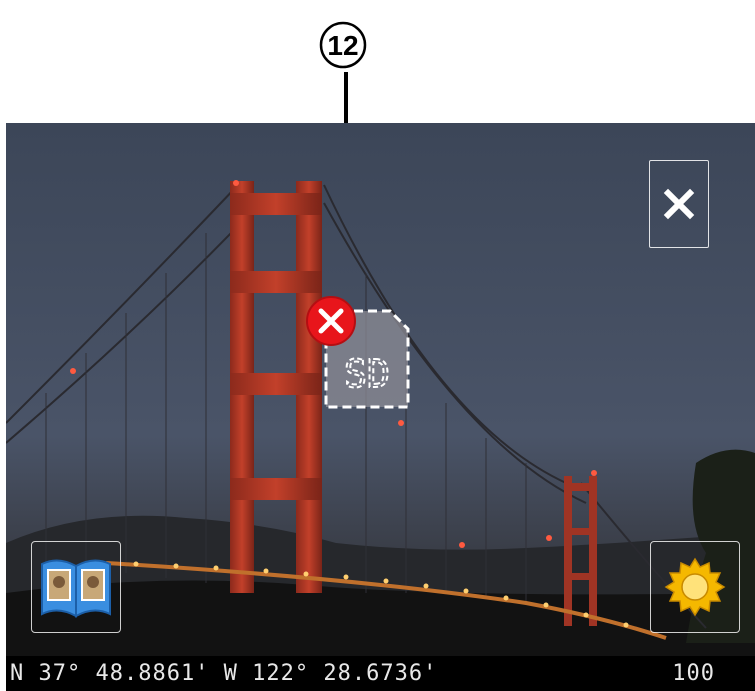  I want to click on callout-number-badge: 12, so click(343, 45).